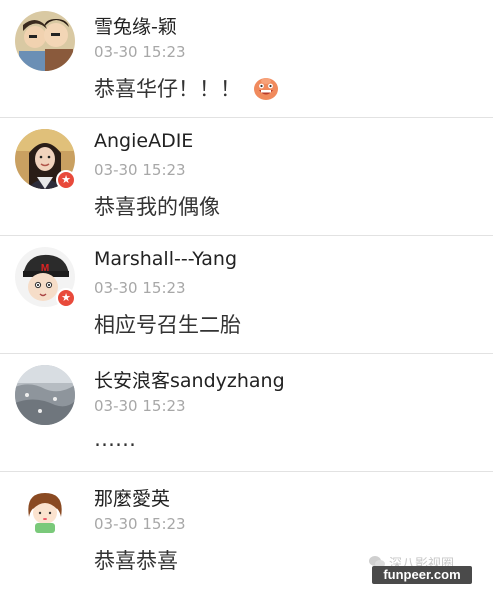 The height and width of the screenshot is (590, 493). What do you see at coordinates (157, 207) in the screenshot?
I see `comment-text: 恭喜我的偶像` at bounding box center [157, 207].